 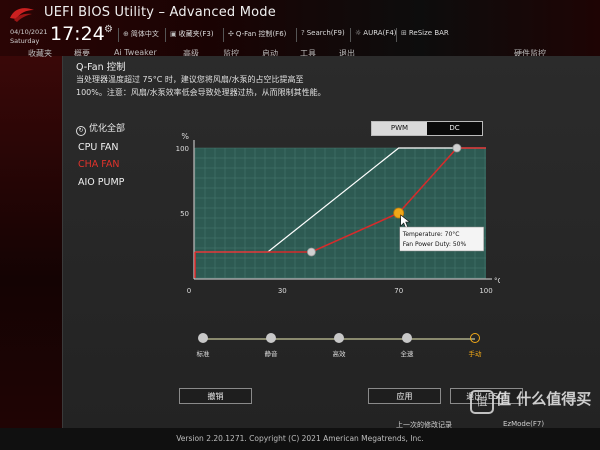 I want to click on preset-manual-handle, so click(x=474, y=338).